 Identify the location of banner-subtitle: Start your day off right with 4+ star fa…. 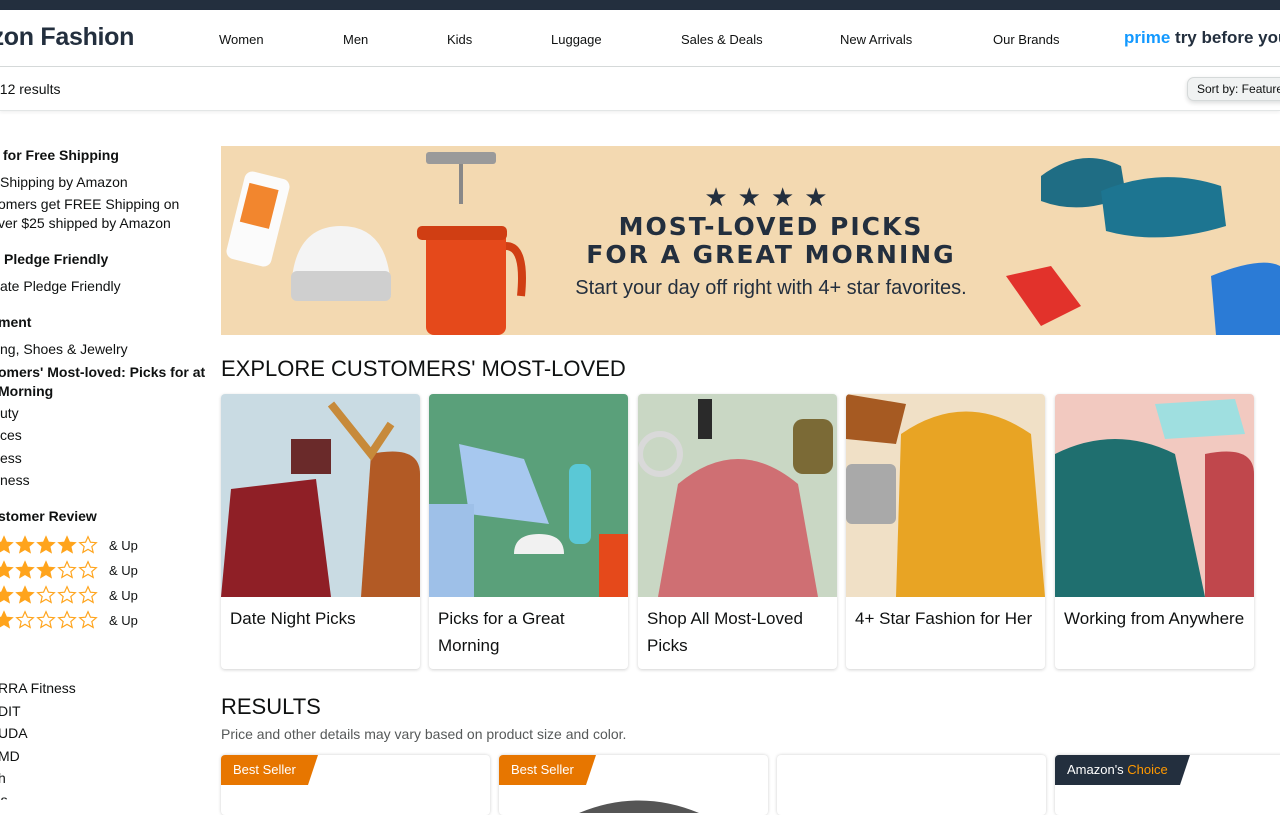
(771, 288).